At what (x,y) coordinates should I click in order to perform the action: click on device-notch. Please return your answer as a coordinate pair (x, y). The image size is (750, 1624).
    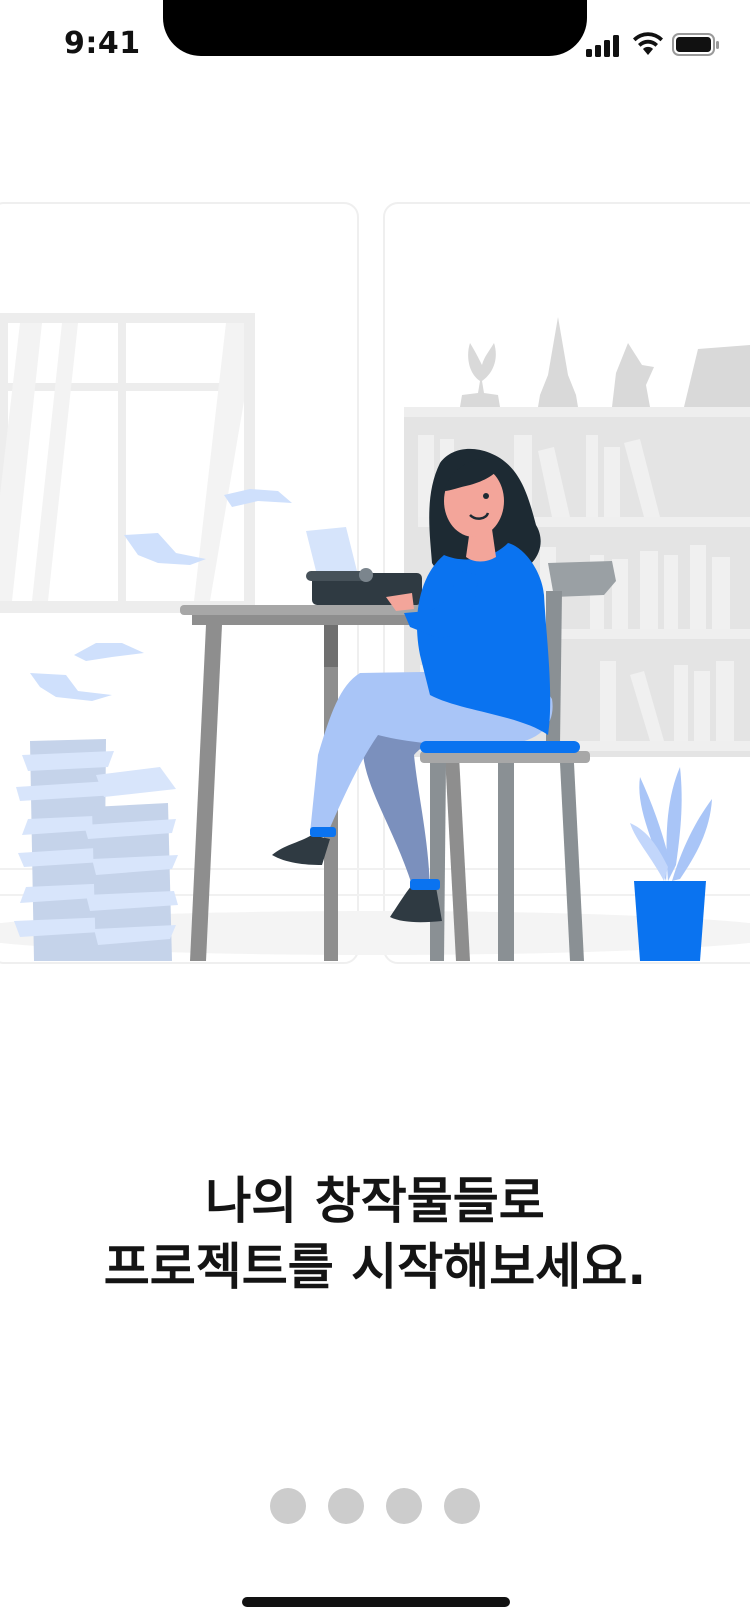
    Looking at the image, I should click on (375, 28).